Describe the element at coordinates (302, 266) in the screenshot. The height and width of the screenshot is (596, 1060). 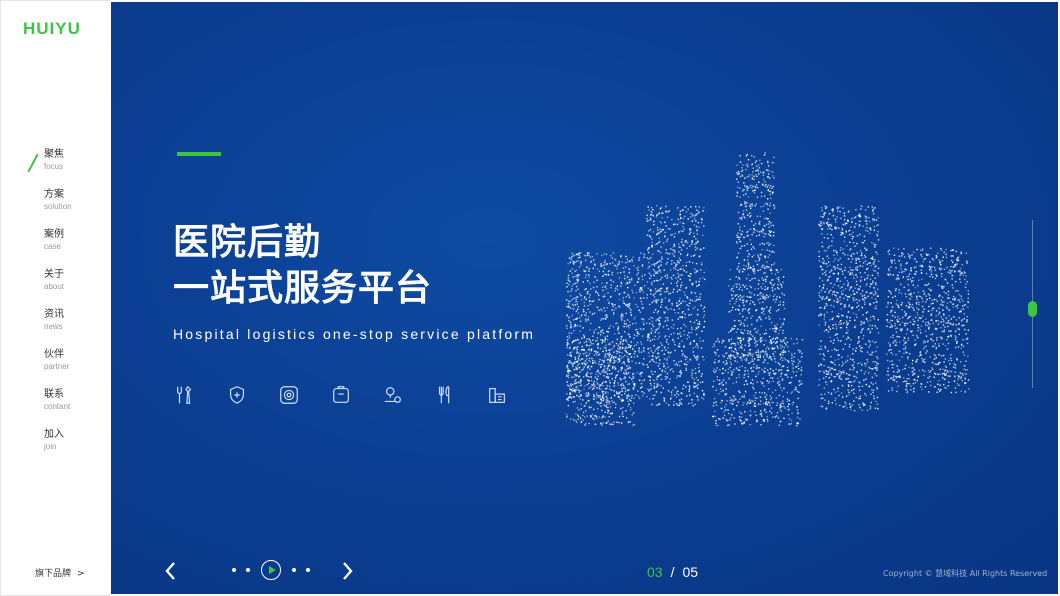
I see `hero-title: 医院后勤 一站式服务平台` at that location.